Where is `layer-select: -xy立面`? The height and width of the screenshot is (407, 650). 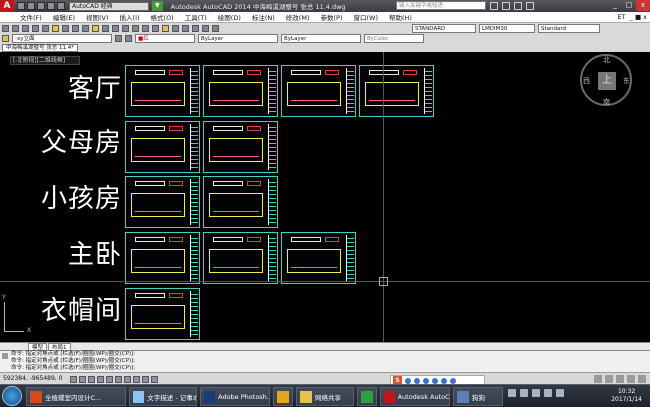
layer-select: -xy立面 is located at coordinates (62, 38).